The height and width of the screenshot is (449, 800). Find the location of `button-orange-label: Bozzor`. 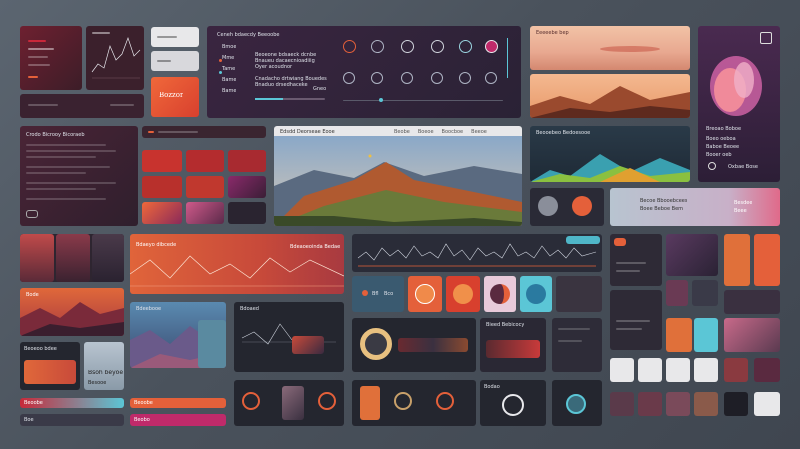

button-orange-label: Bozzor is located at coordinates (171, 95).